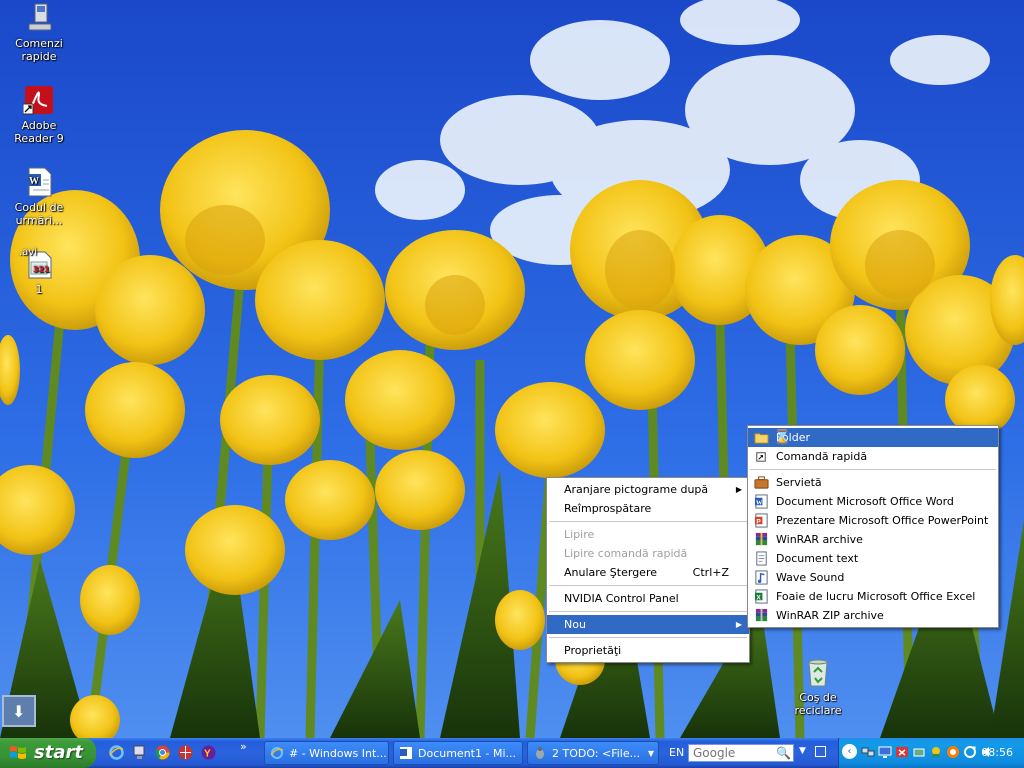  I want to click on show-desktop-arrow-button: ⬇, so click(19, 711).